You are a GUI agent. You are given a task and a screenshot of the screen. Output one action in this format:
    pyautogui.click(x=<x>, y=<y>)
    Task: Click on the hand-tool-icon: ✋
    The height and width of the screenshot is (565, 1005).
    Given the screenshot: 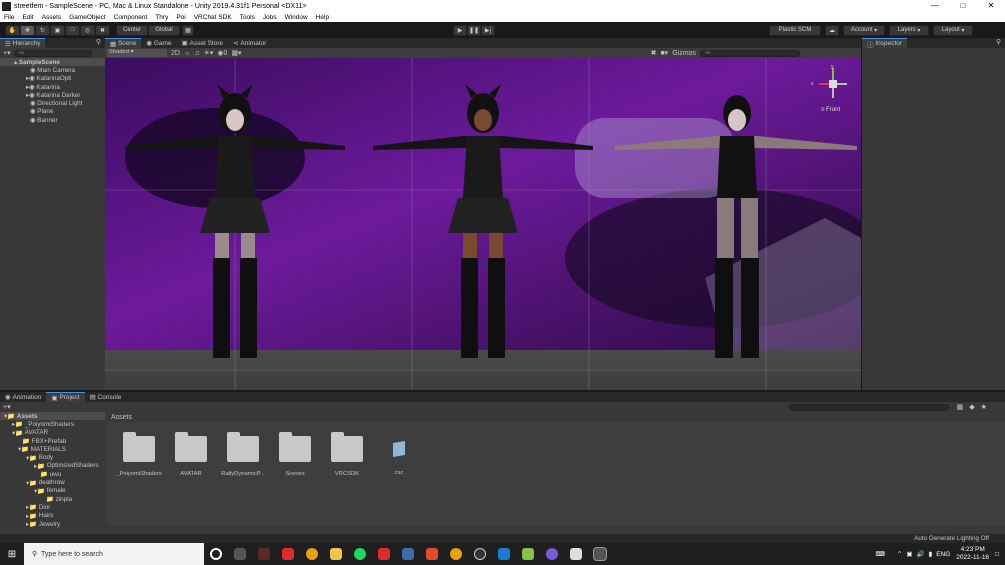 What is the action you would take?
    pyautogui.click(x=12, y=30)
    